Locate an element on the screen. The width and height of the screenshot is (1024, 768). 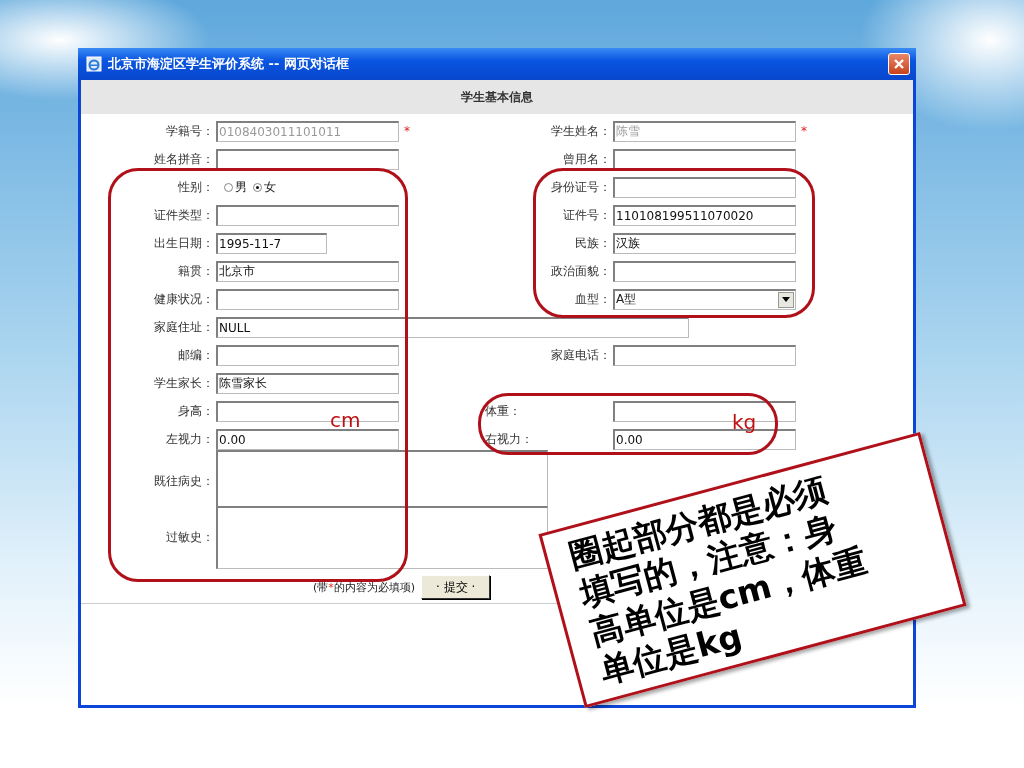
field-label: 学籍号： is located at coordinates (190, 131).